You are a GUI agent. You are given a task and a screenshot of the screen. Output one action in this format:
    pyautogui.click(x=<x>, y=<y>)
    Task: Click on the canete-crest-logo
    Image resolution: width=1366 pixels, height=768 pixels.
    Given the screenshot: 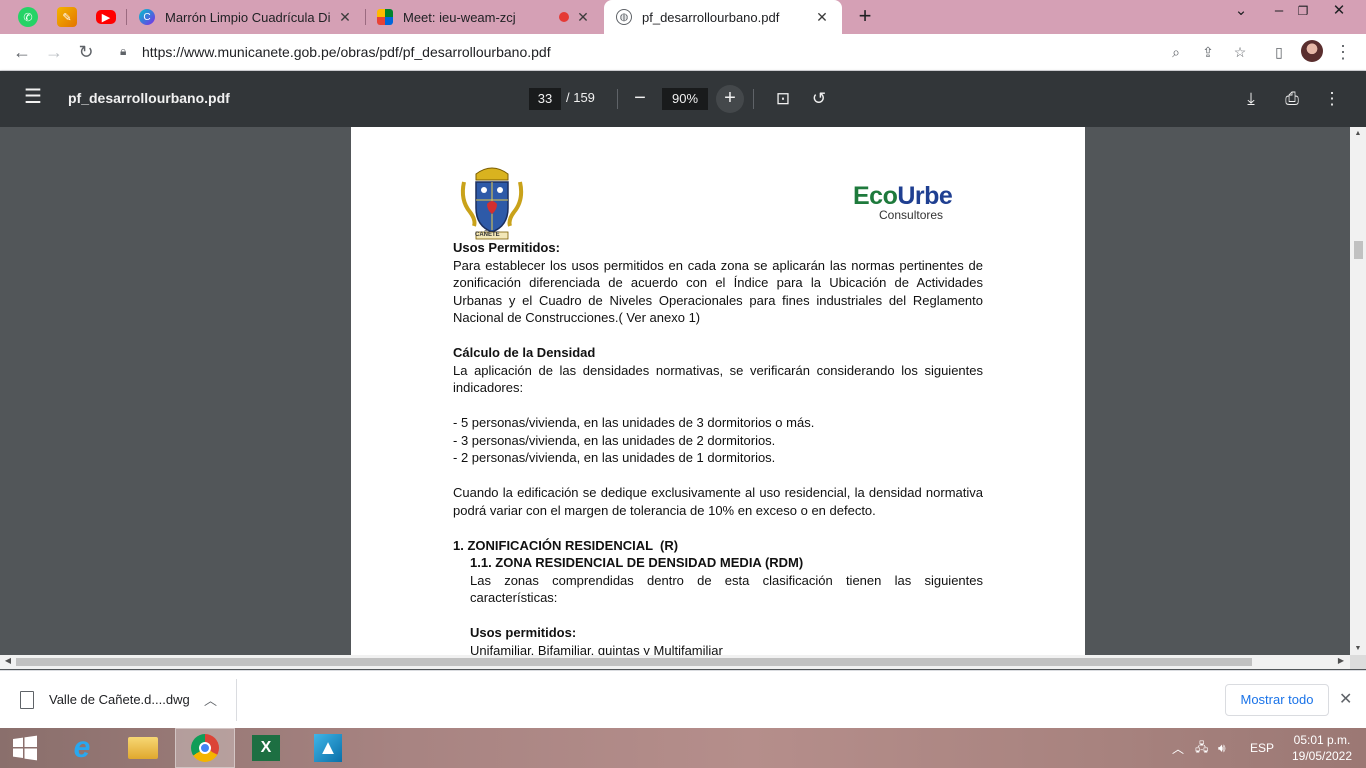 What is the action you would take?
    pyautogui.click(x=492, y=203)
    